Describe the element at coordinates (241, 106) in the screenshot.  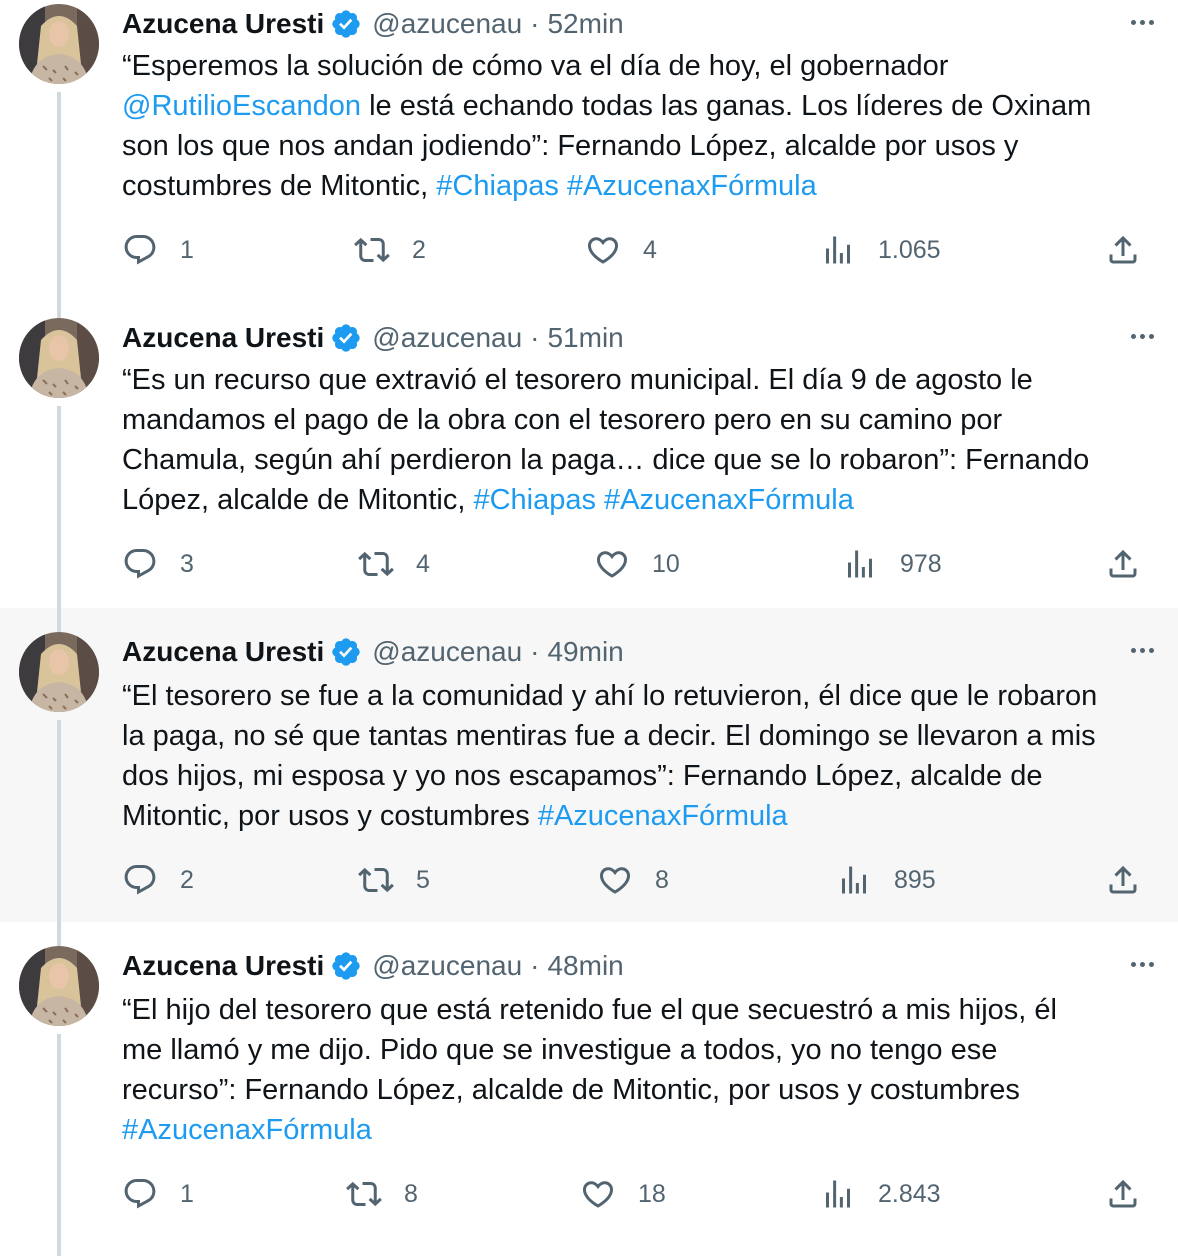
I see `mention-link: @RutilioEscandon` at that location.